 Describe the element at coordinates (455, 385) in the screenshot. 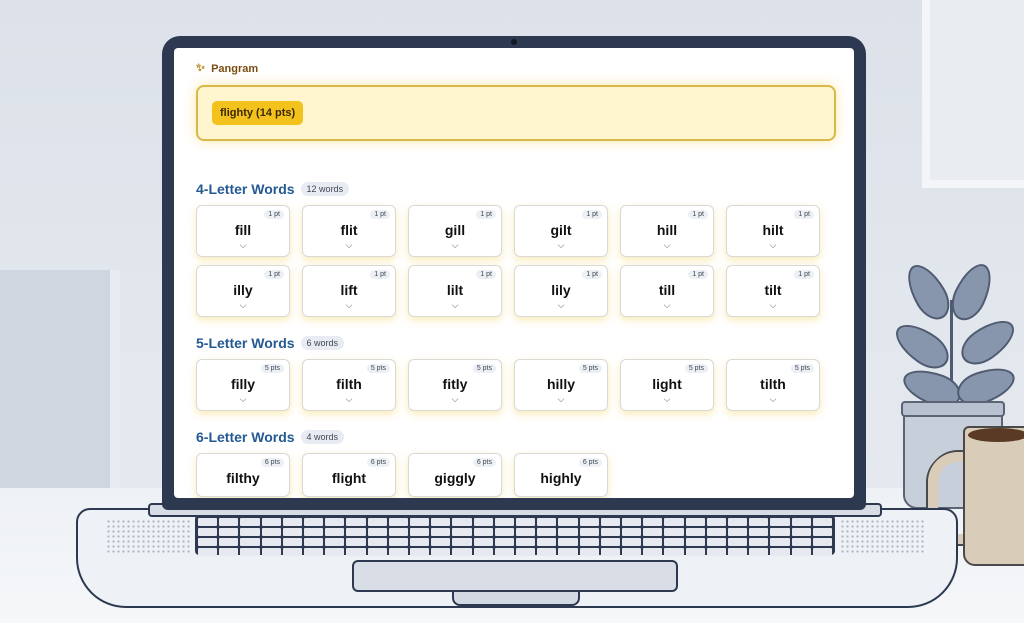

I see `word-card: 5 pts fitly ⌵` at that location.